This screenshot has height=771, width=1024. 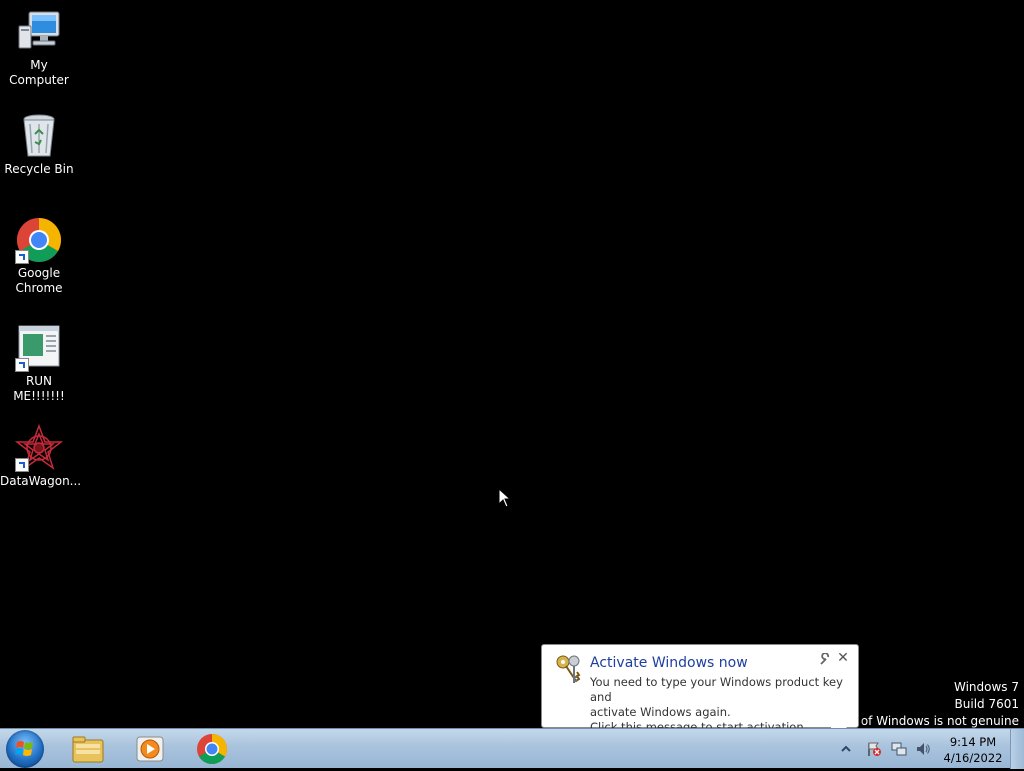 I want to click on desktop-icon-recycle-bin: Recycle Bin, so click(x=39, y=144).